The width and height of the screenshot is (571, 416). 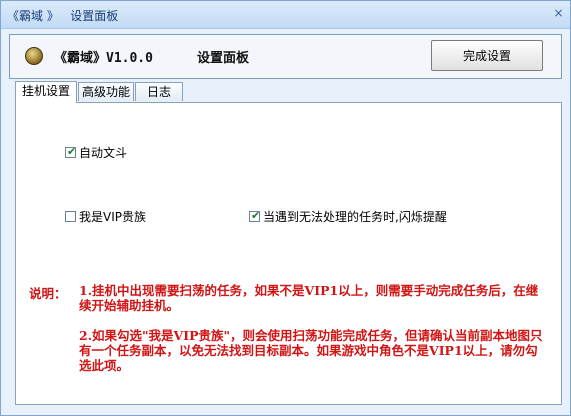 I want to click on tab-advanced: 高级功能, so click(x=106, y=91).